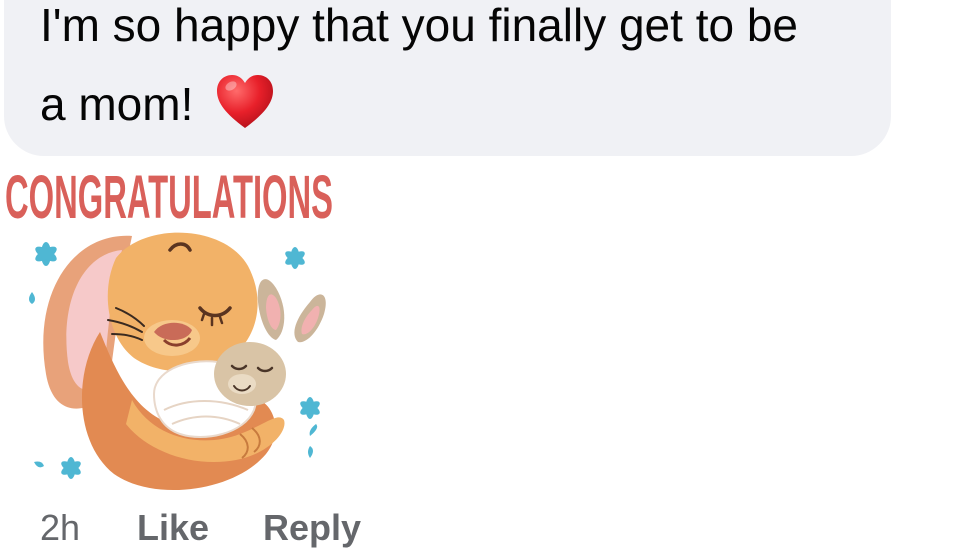 The width and height of the screenshot is (955, 551). Describe the element at coordinates (312, 528) in the screenshot. I see `reply-button: Reply` at that location.